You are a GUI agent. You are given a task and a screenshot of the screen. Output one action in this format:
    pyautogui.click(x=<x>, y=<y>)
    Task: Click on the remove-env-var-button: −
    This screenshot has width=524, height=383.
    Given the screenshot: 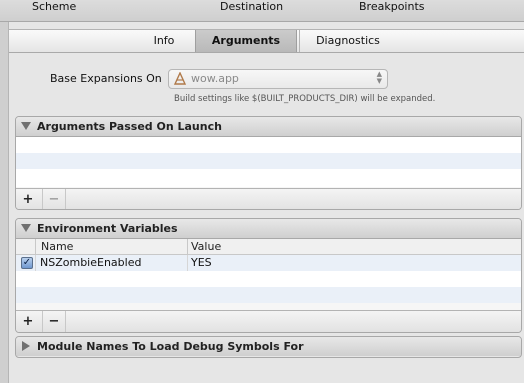 What is the action you would take?
    pyautogui.click(x=54, y=321)
    